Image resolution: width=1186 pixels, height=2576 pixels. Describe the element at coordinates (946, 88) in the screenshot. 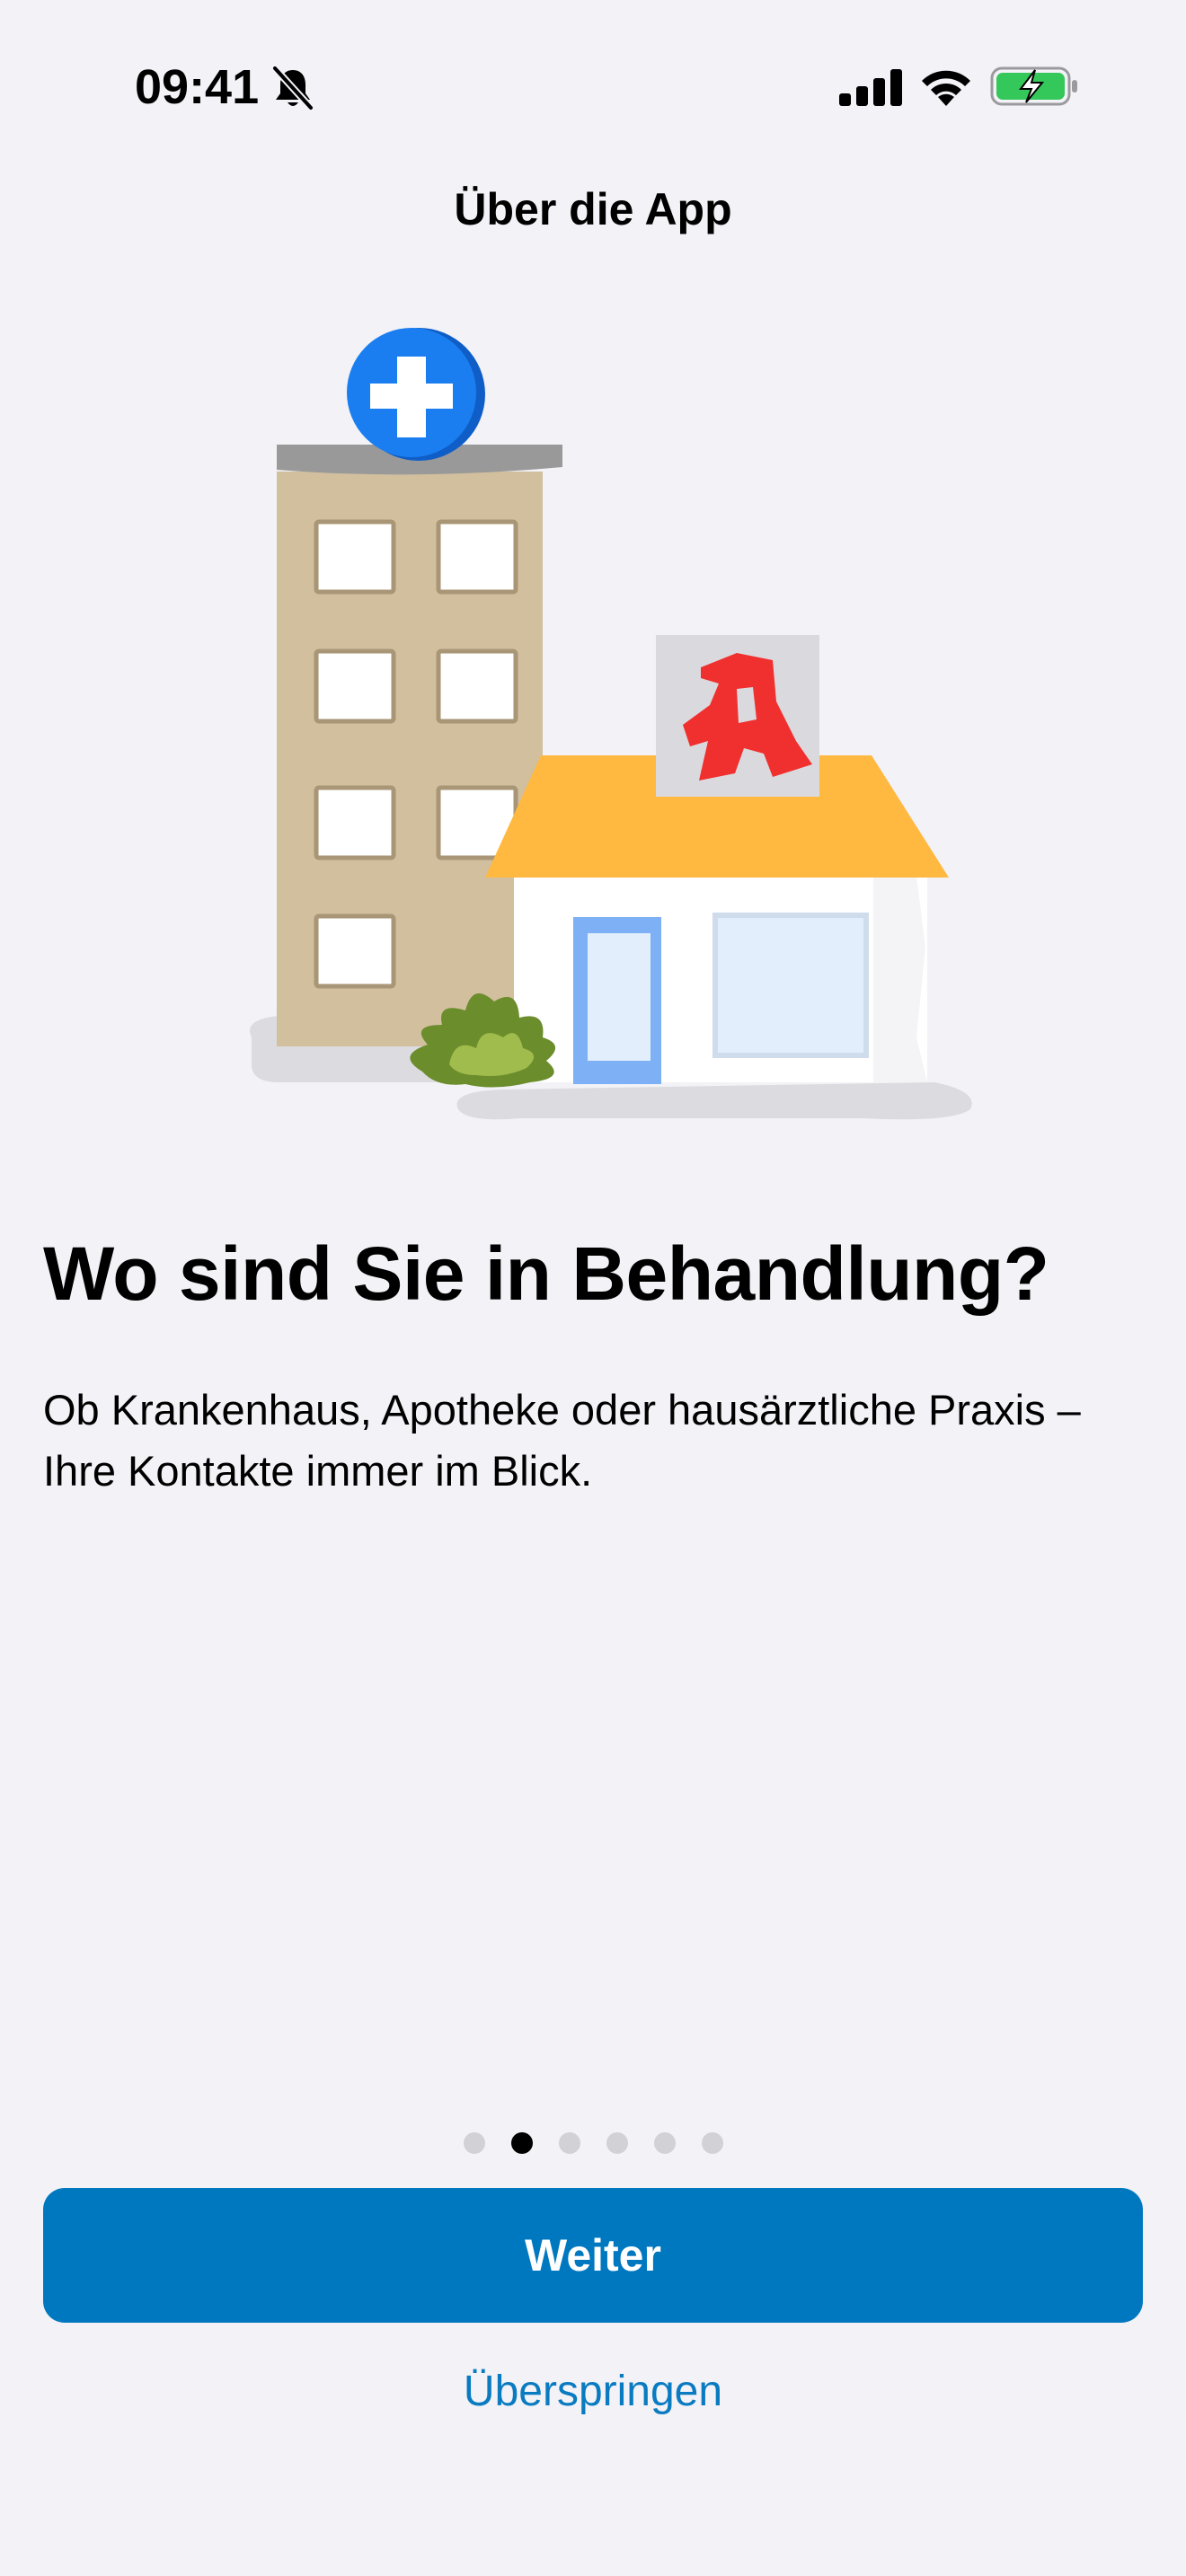

I see `wifi-icon` at that location.